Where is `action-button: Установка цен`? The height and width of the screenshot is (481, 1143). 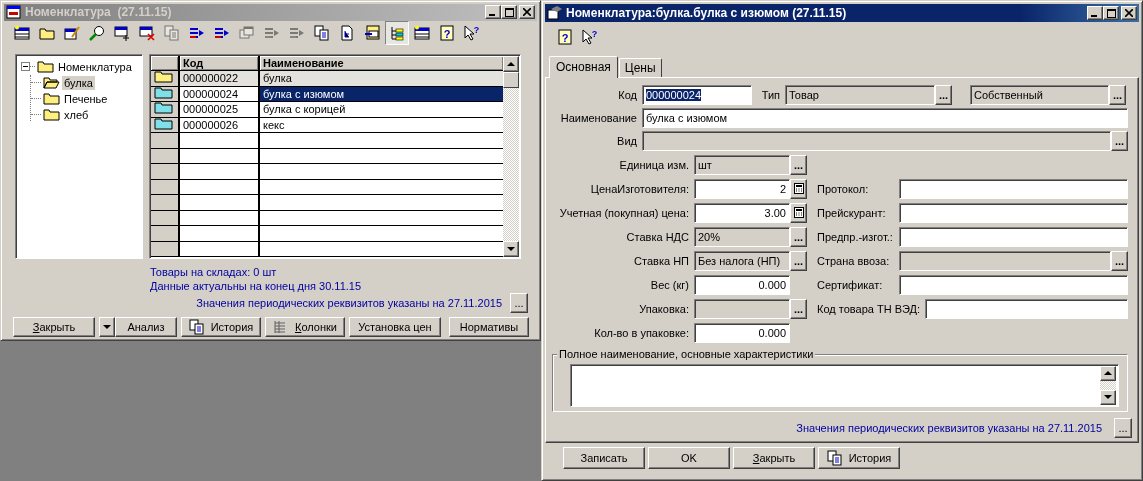
action-button: Установка цен is located at coordinates (395, 327).